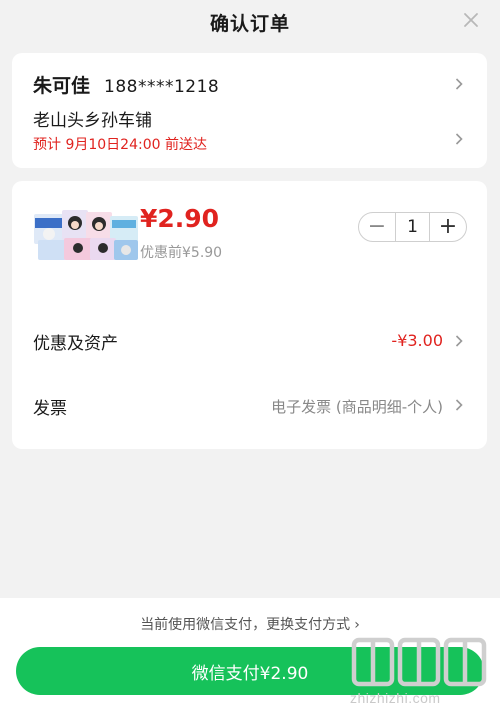 The image size is (500, 717). I want to click on close-icon, so click(471, 20).